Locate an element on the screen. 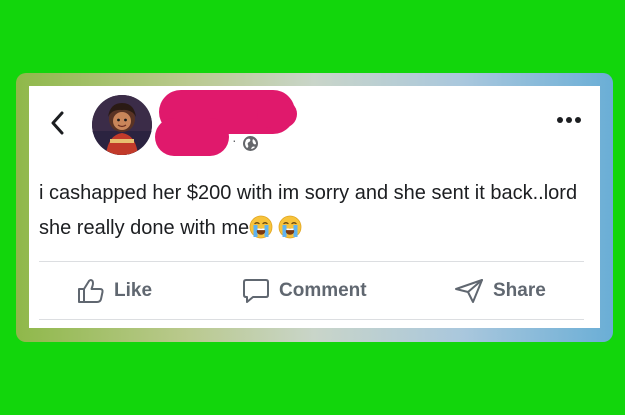  share-label: Share is located at coordinates (519, 290).